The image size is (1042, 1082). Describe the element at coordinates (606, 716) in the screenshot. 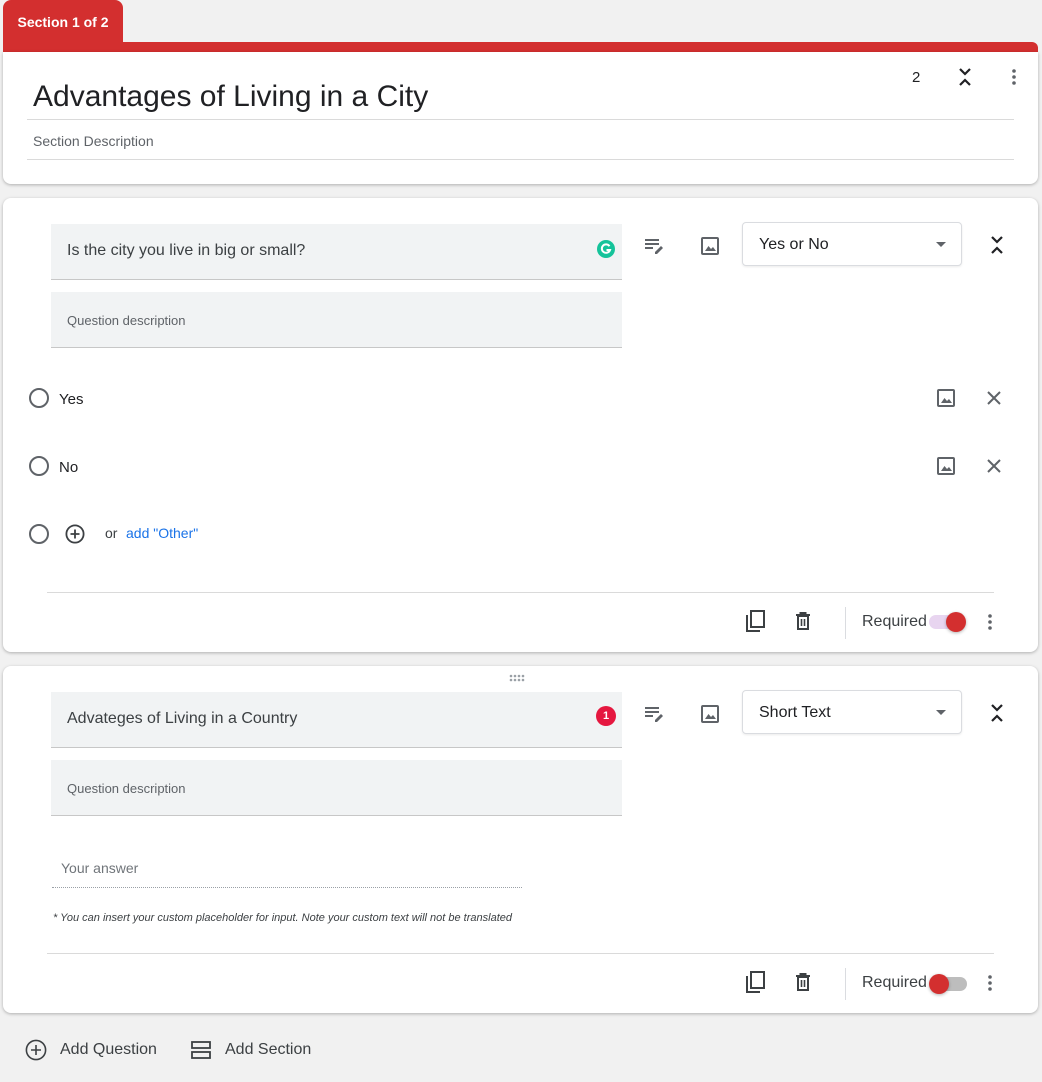

I see `error-count-badge: 1` at that location.